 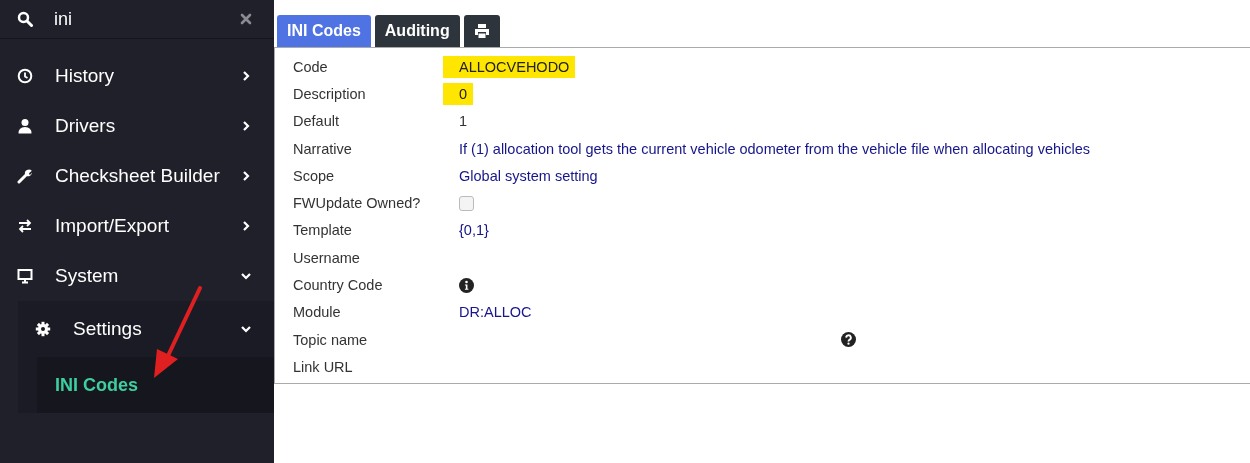 What do you see at coordinates (848, 340) in the screenshot?
I see `help-icon` at bounding box center [848, 340].